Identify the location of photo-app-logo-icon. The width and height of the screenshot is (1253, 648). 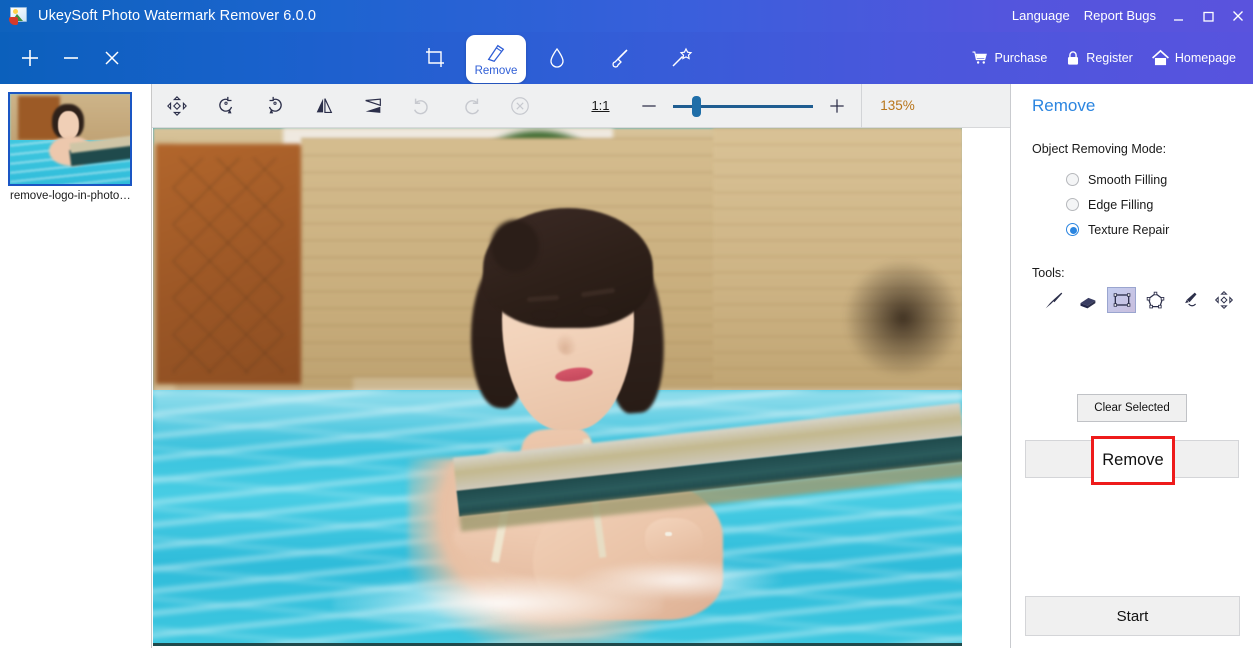
(19, 16).